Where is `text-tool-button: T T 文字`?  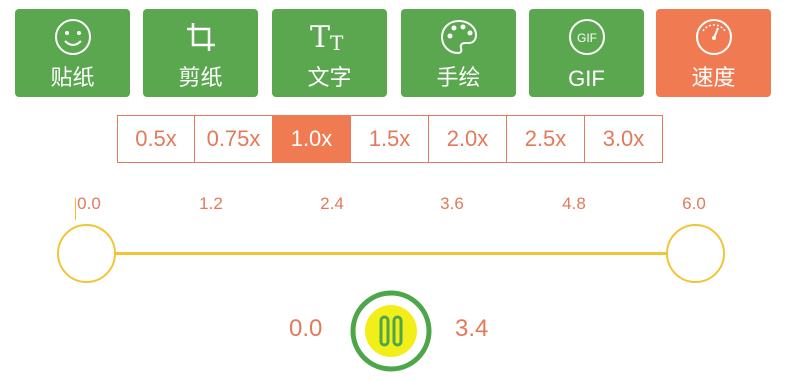
text-tool-button: T T 文字 is located at coordinates (329, 53).